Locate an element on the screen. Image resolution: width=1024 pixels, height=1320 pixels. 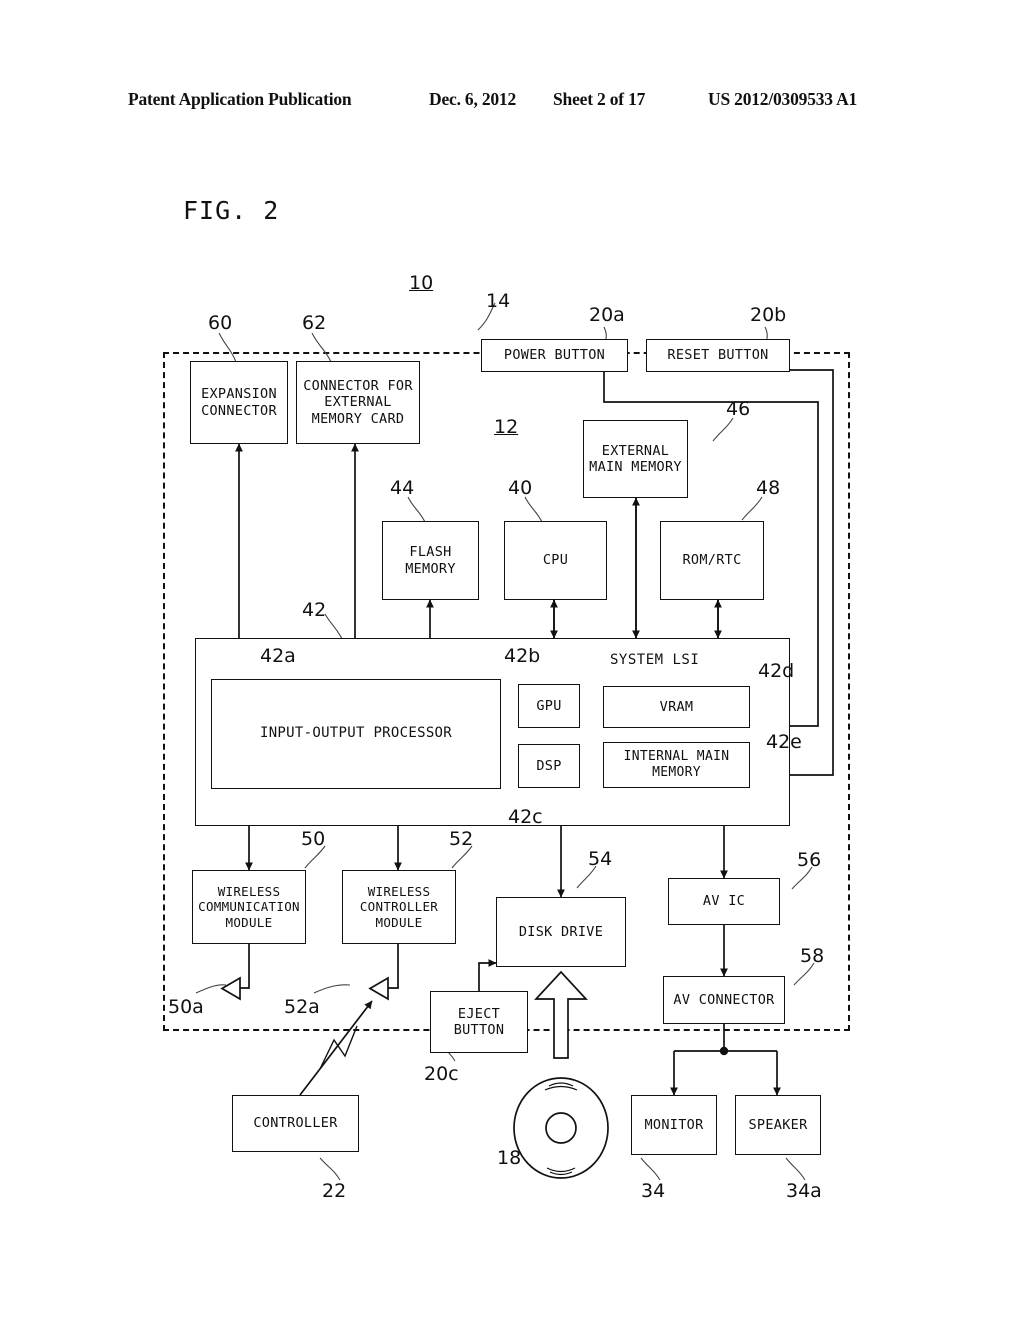
block-label: AV CONNECTOR is located at coordinates (724, 999).